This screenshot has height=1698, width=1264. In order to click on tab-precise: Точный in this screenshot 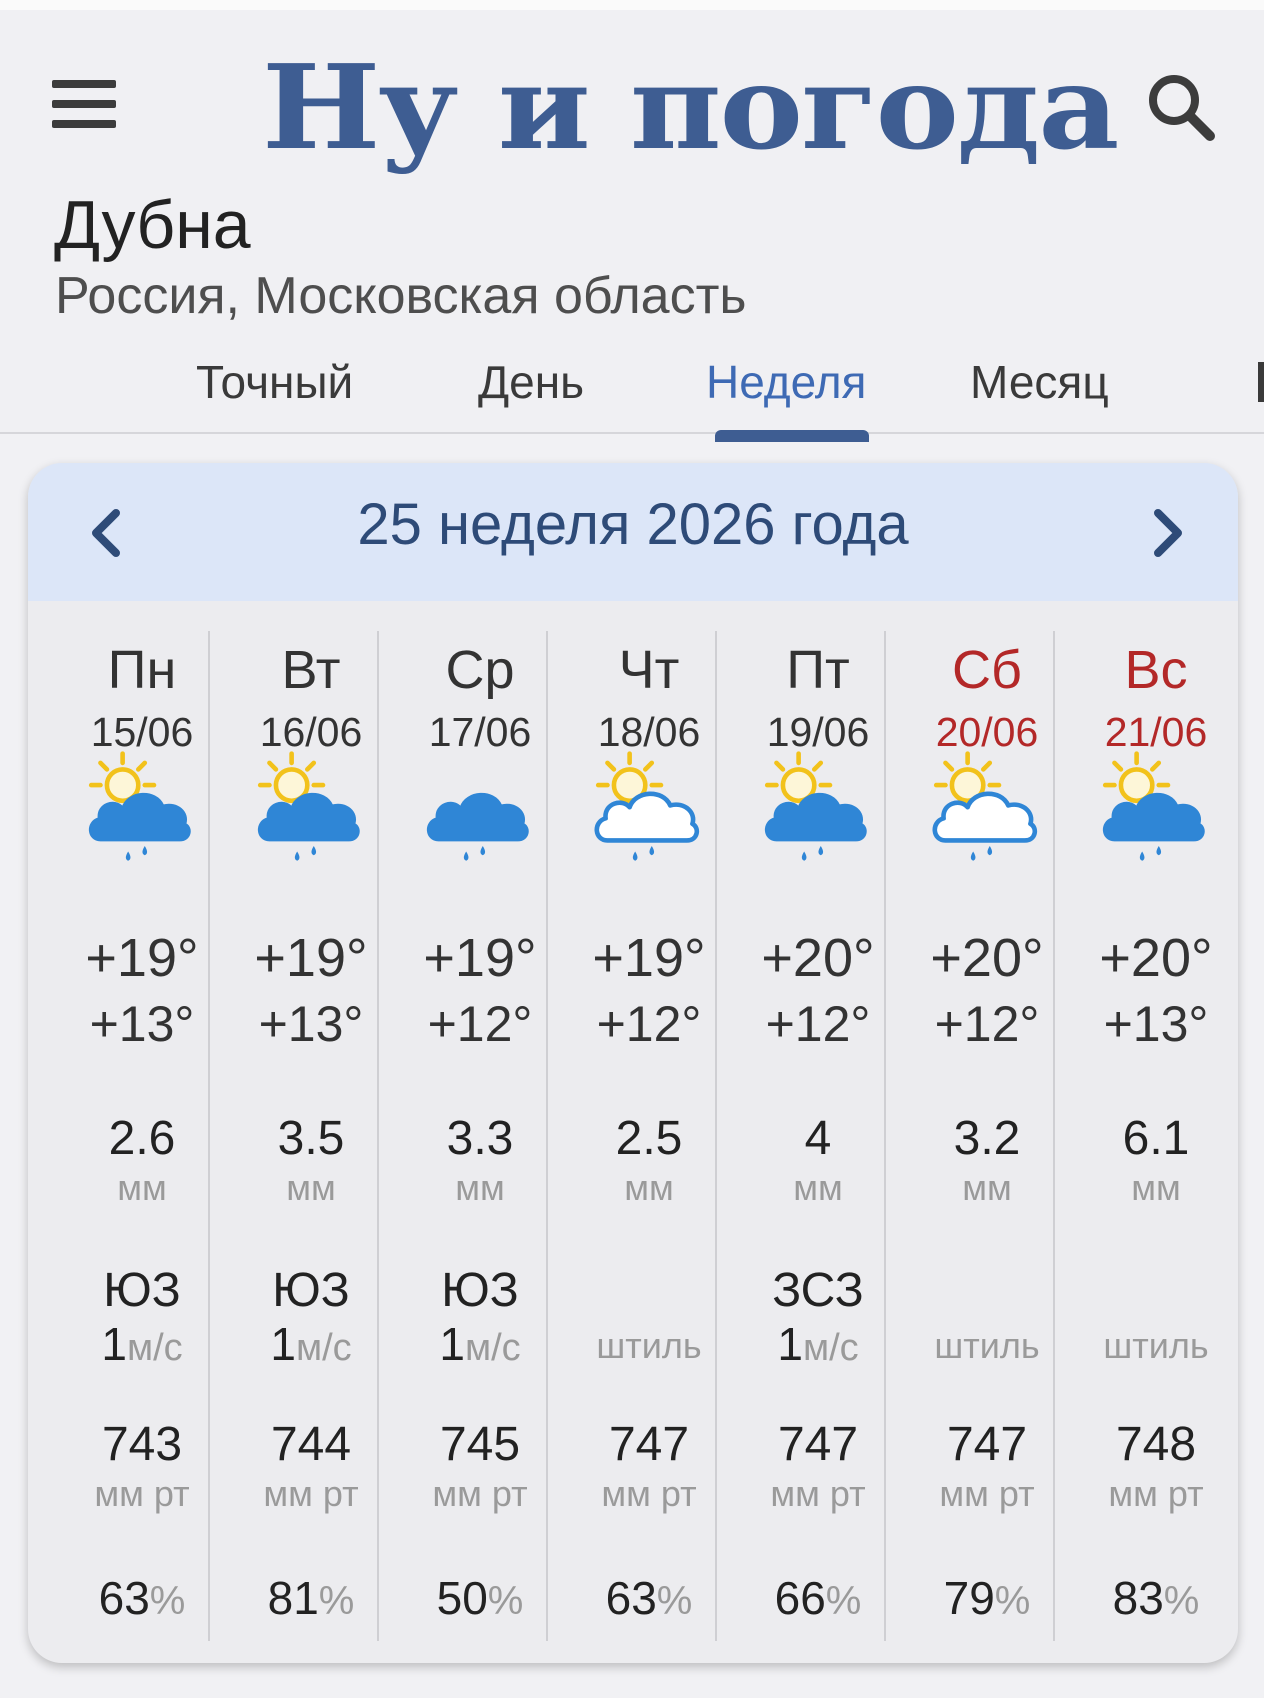, I will do `click(274, 382)`.